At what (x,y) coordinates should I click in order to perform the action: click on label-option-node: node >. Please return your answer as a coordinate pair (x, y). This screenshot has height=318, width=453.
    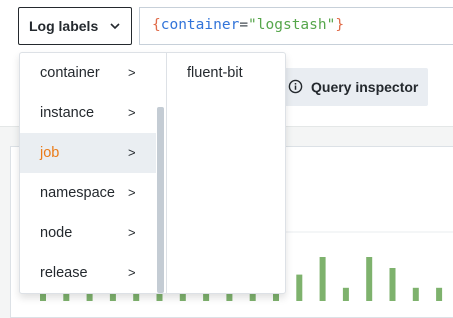
    Looking at the image, I should click on (88, 233).